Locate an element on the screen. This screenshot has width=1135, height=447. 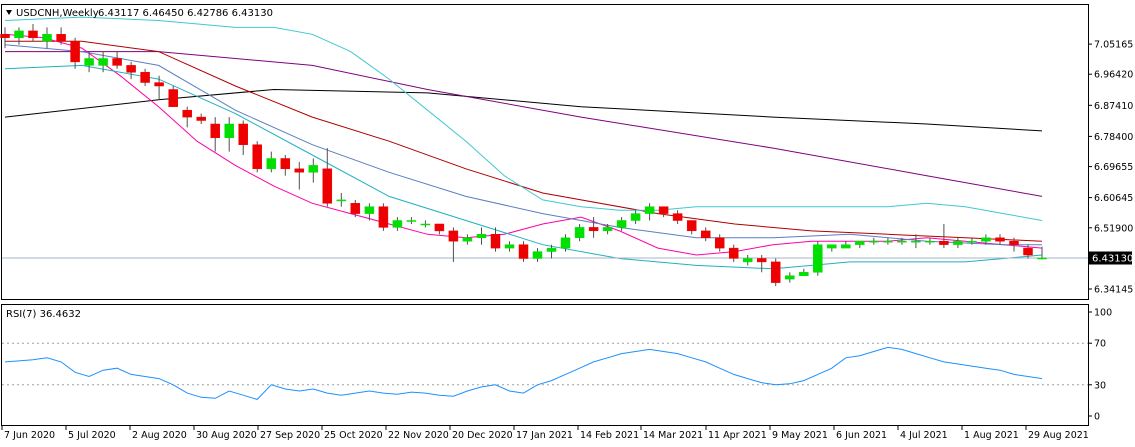
time-tick-label: 5 Jul 2020 is located at coordinates (92, 435).